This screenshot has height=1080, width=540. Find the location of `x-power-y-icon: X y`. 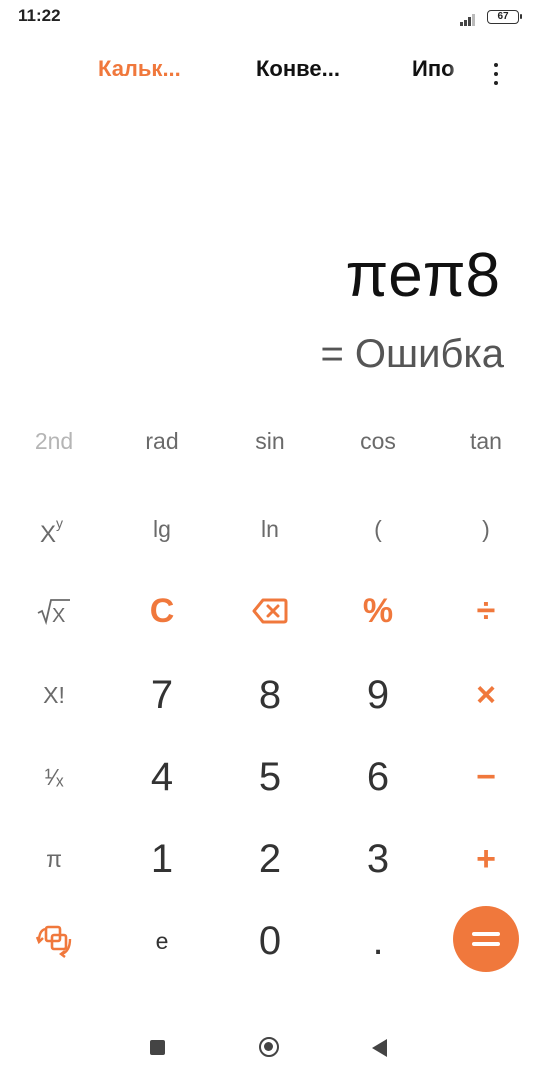

x-power-y-icon: X y is located at coordinates (51, 530).